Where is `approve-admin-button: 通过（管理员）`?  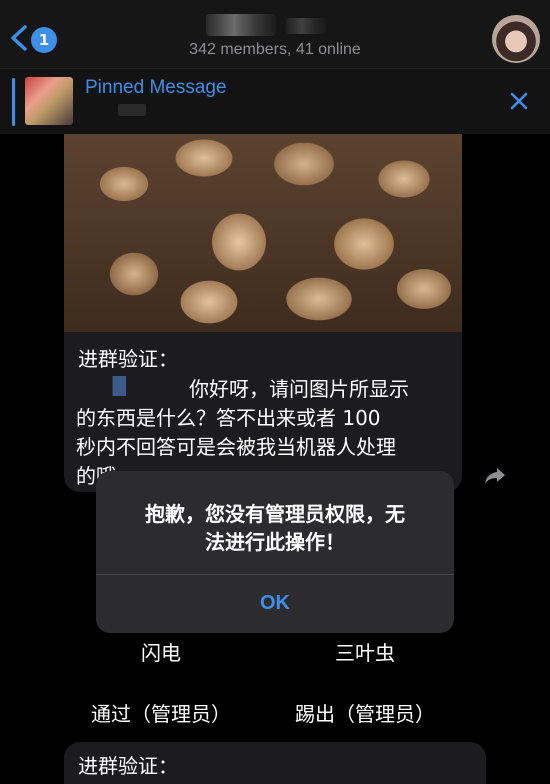 approve-admin-button: 通过（管理员） is located at coordinates (161, 712).